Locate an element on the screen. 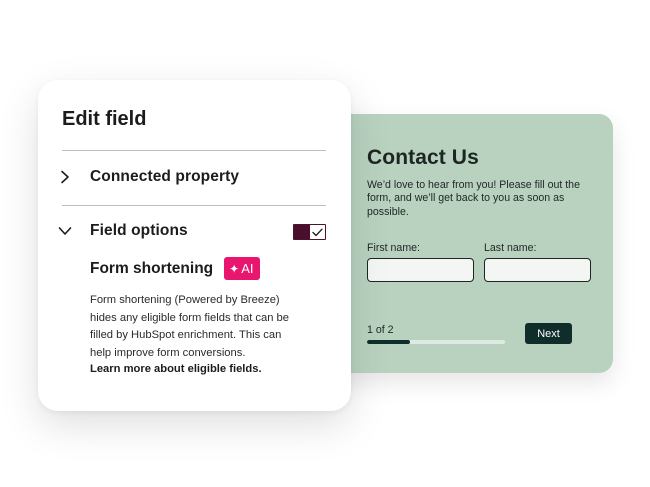  last-name-input is located at coordinates (537, 270).